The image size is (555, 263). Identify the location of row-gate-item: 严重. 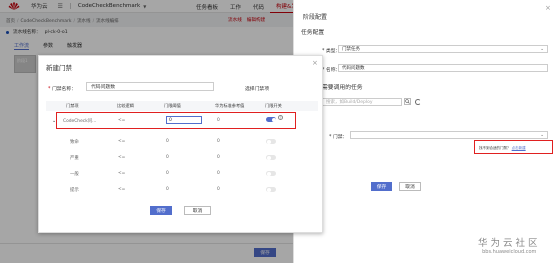
(74, 158).